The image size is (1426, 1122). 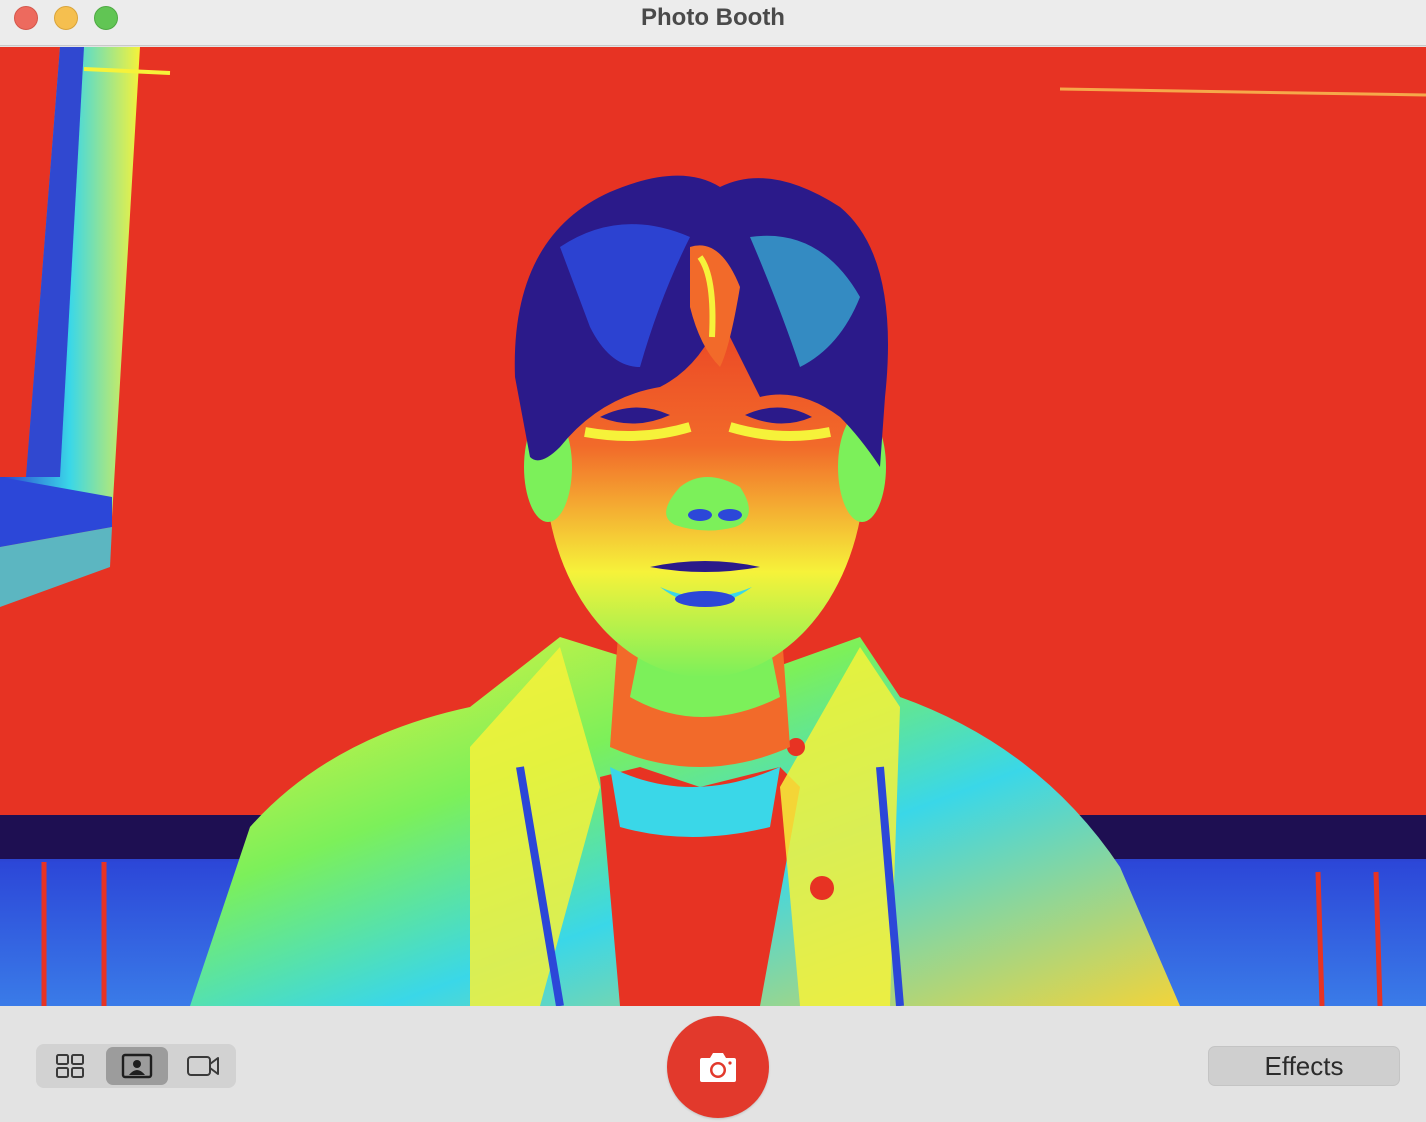 I want to click on view-mode-selector, so click(x=136, y=1066).